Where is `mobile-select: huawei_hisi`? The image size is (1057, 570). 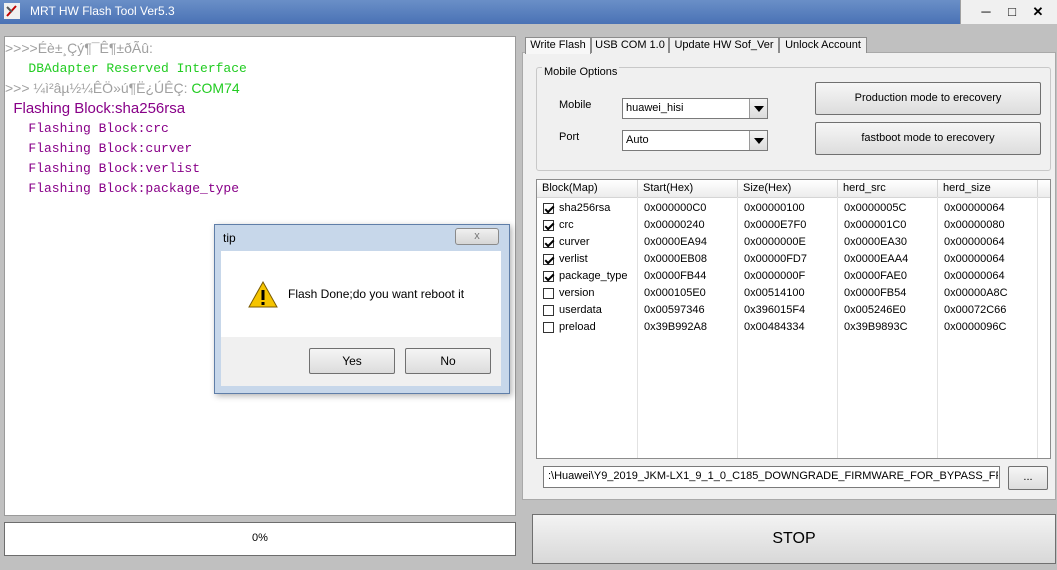 mobile-select: huawei_hisi is located at coordinates (695, 108).